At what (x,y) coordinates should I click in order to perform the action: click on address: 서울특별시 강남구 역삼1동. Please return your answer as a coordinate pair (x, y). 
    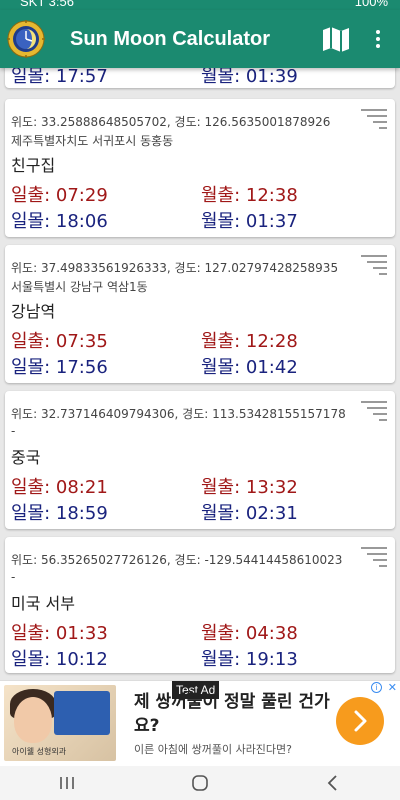
    Looking at the image, I should click on (79, 287).